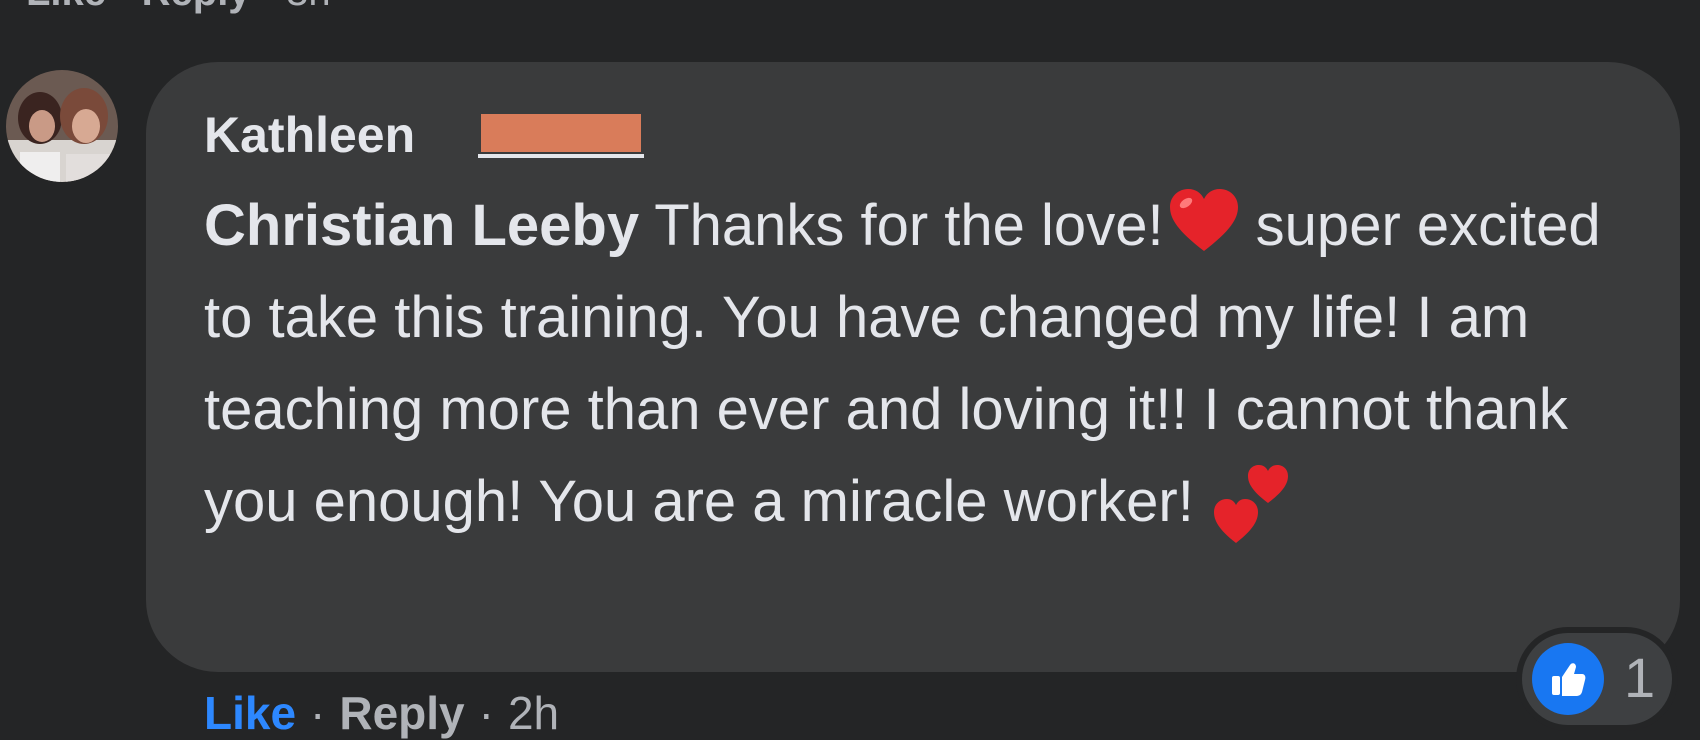  Describe the element at coordinates (1251, 504) in the screenshot. I see `two-hearts-emoji-icon` at that location.